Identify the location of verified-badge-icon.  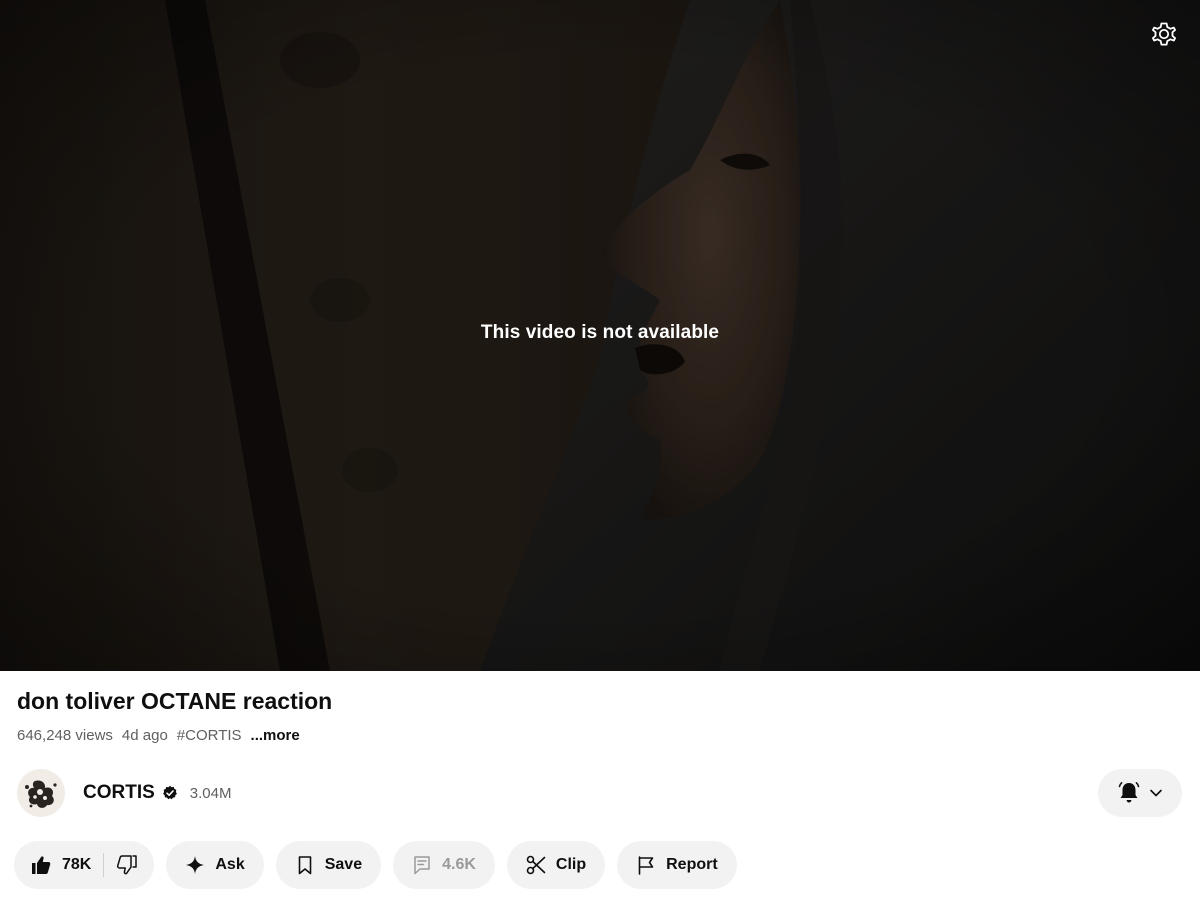
(170, 793).